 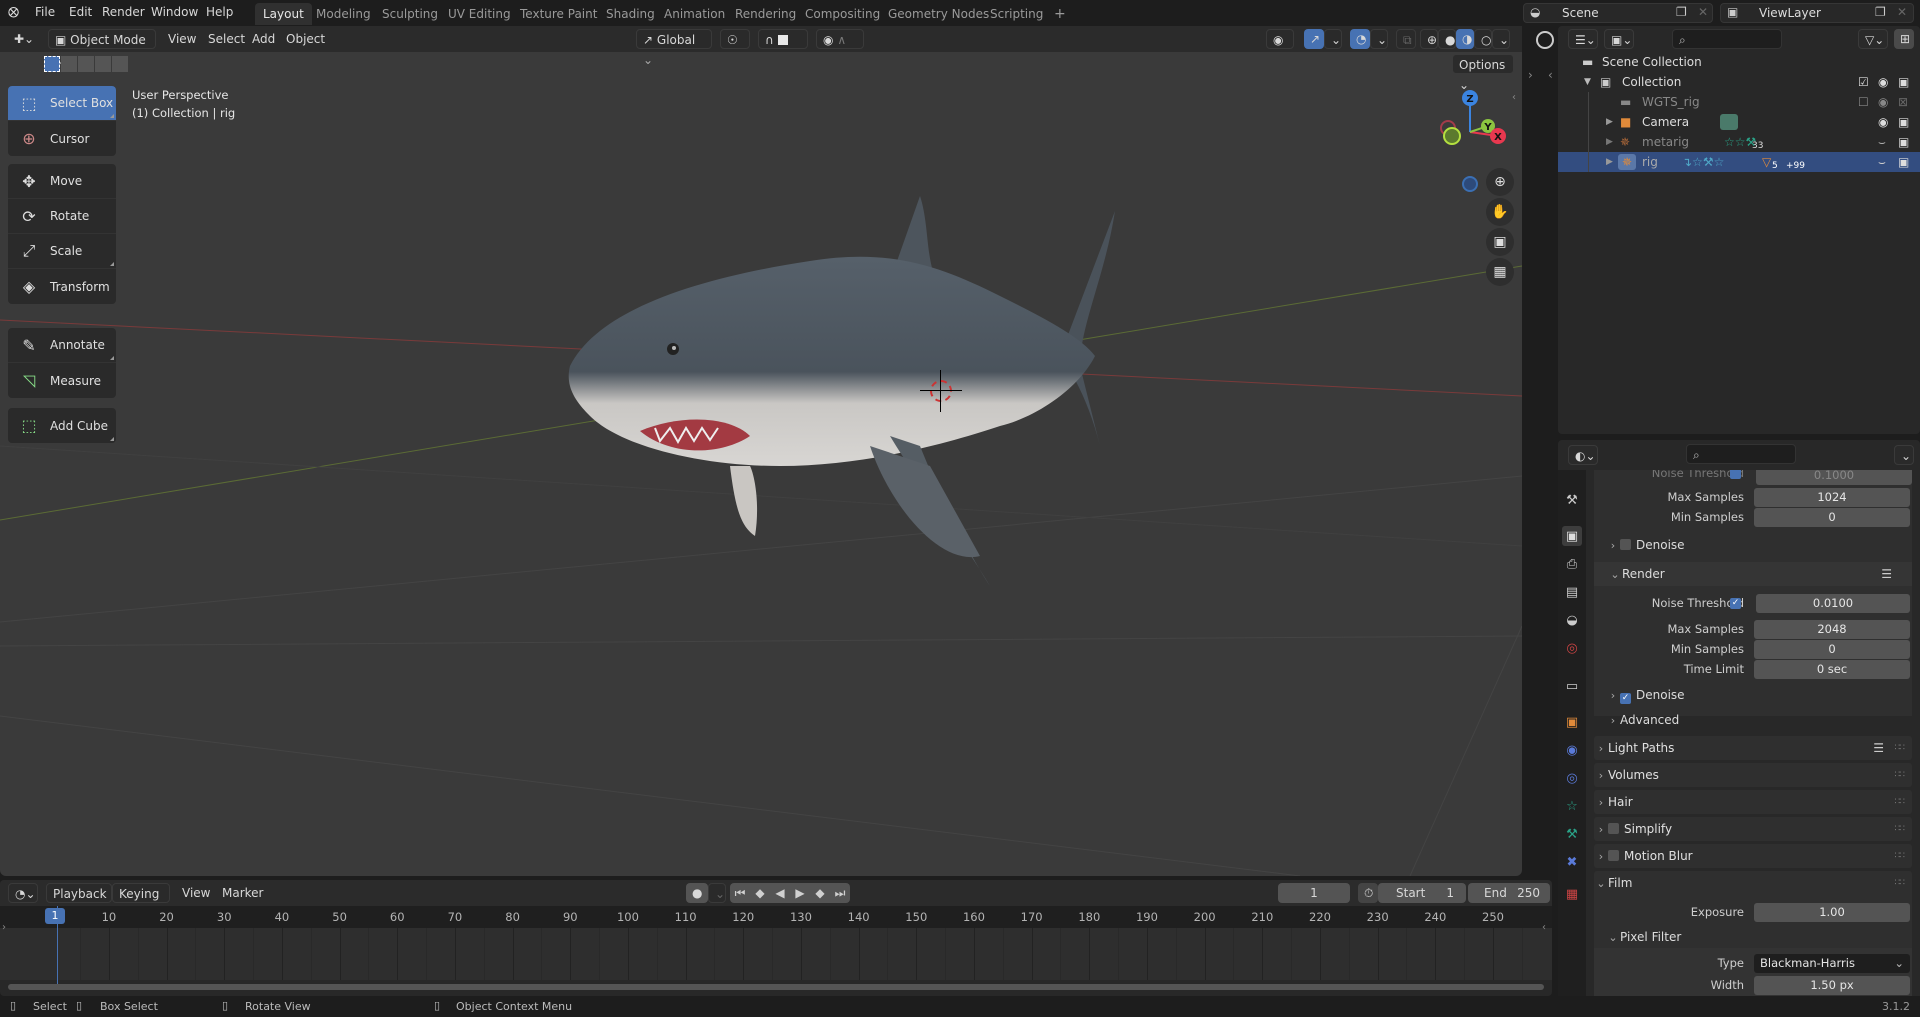 I want to click on pivot-point-button: ☉, so click(x=735, y=39).